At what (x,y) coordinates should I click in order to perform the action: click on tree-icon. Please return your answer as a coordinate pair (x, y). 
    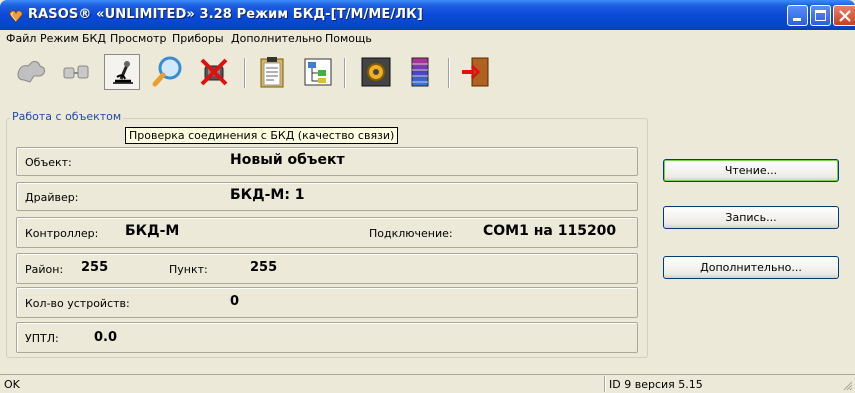
    Looking at the image, I should click on (318, 72).